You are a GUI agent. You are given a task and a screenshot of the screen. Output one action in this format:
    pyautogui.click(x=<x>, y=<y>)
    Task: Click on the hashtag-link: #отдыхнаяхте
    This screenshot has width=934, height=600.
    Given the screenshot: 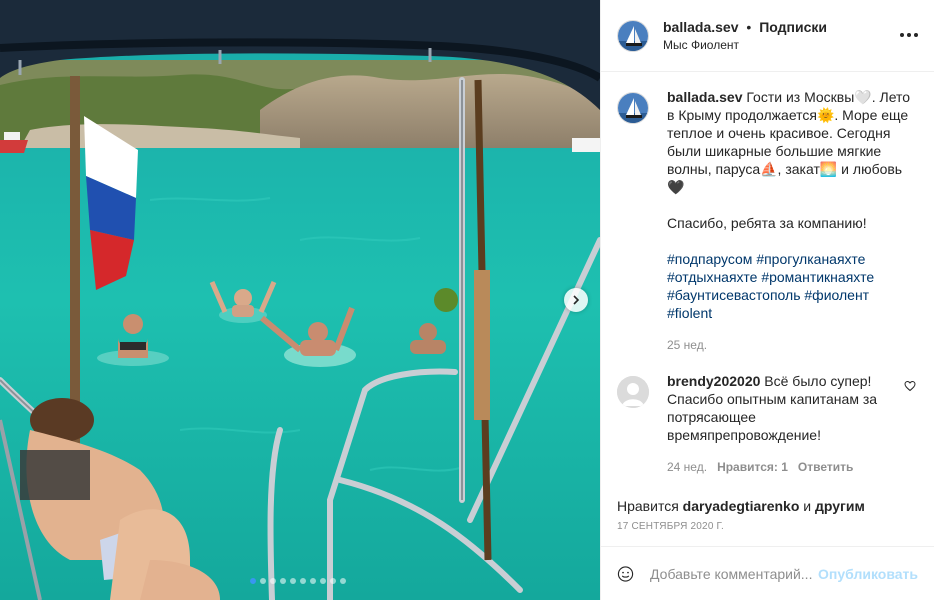 What is the action you would take?
    pyautogui.click(x=712, y=277)
    